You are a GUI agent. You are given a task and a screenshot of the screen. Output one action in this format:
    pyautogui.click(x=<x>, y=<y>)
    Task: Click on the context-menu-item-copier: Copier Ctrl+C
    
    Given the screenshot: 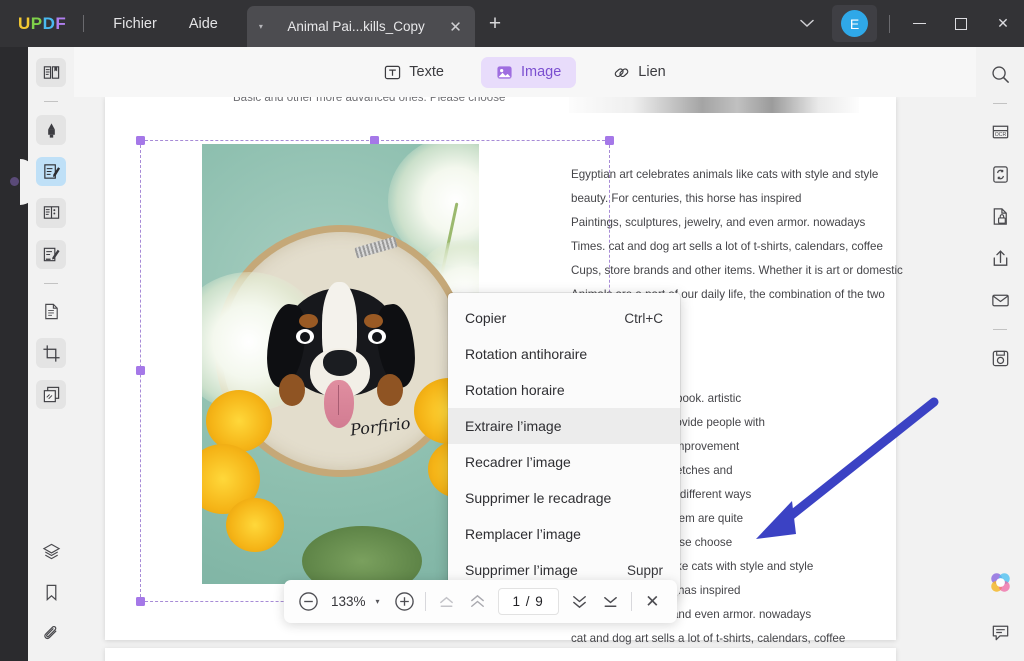 What is the action you would take?
    pyautogui.click(x=564, y=318)
    